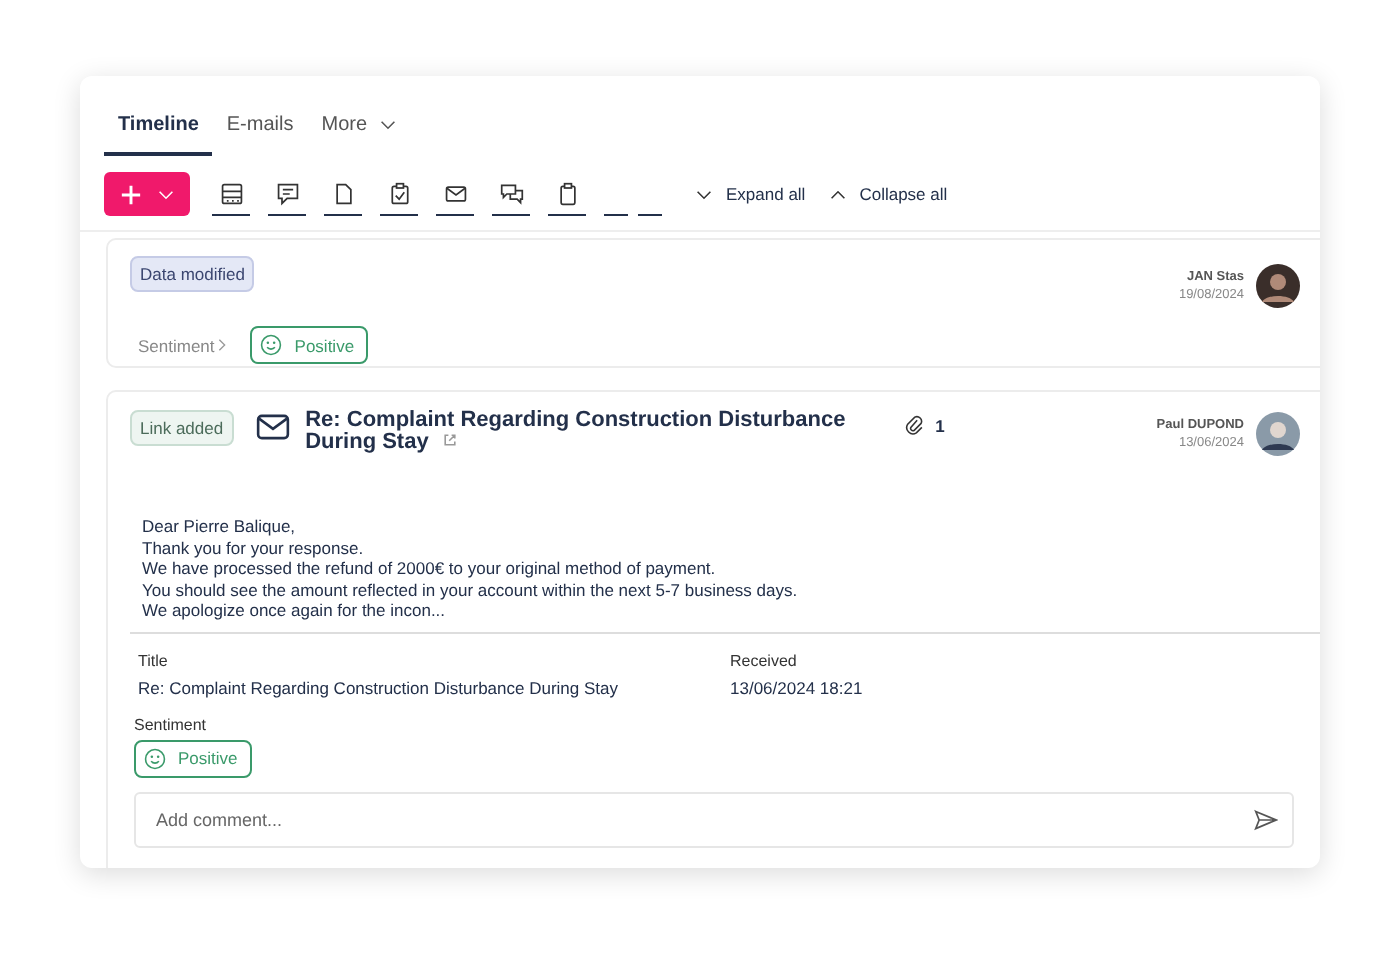 This screenshot has width=1400, height=980. Describe the element at coordinates (220, 527) in the screenshot. I see `email-body-line: Dear Pierre Balique,` at that location.